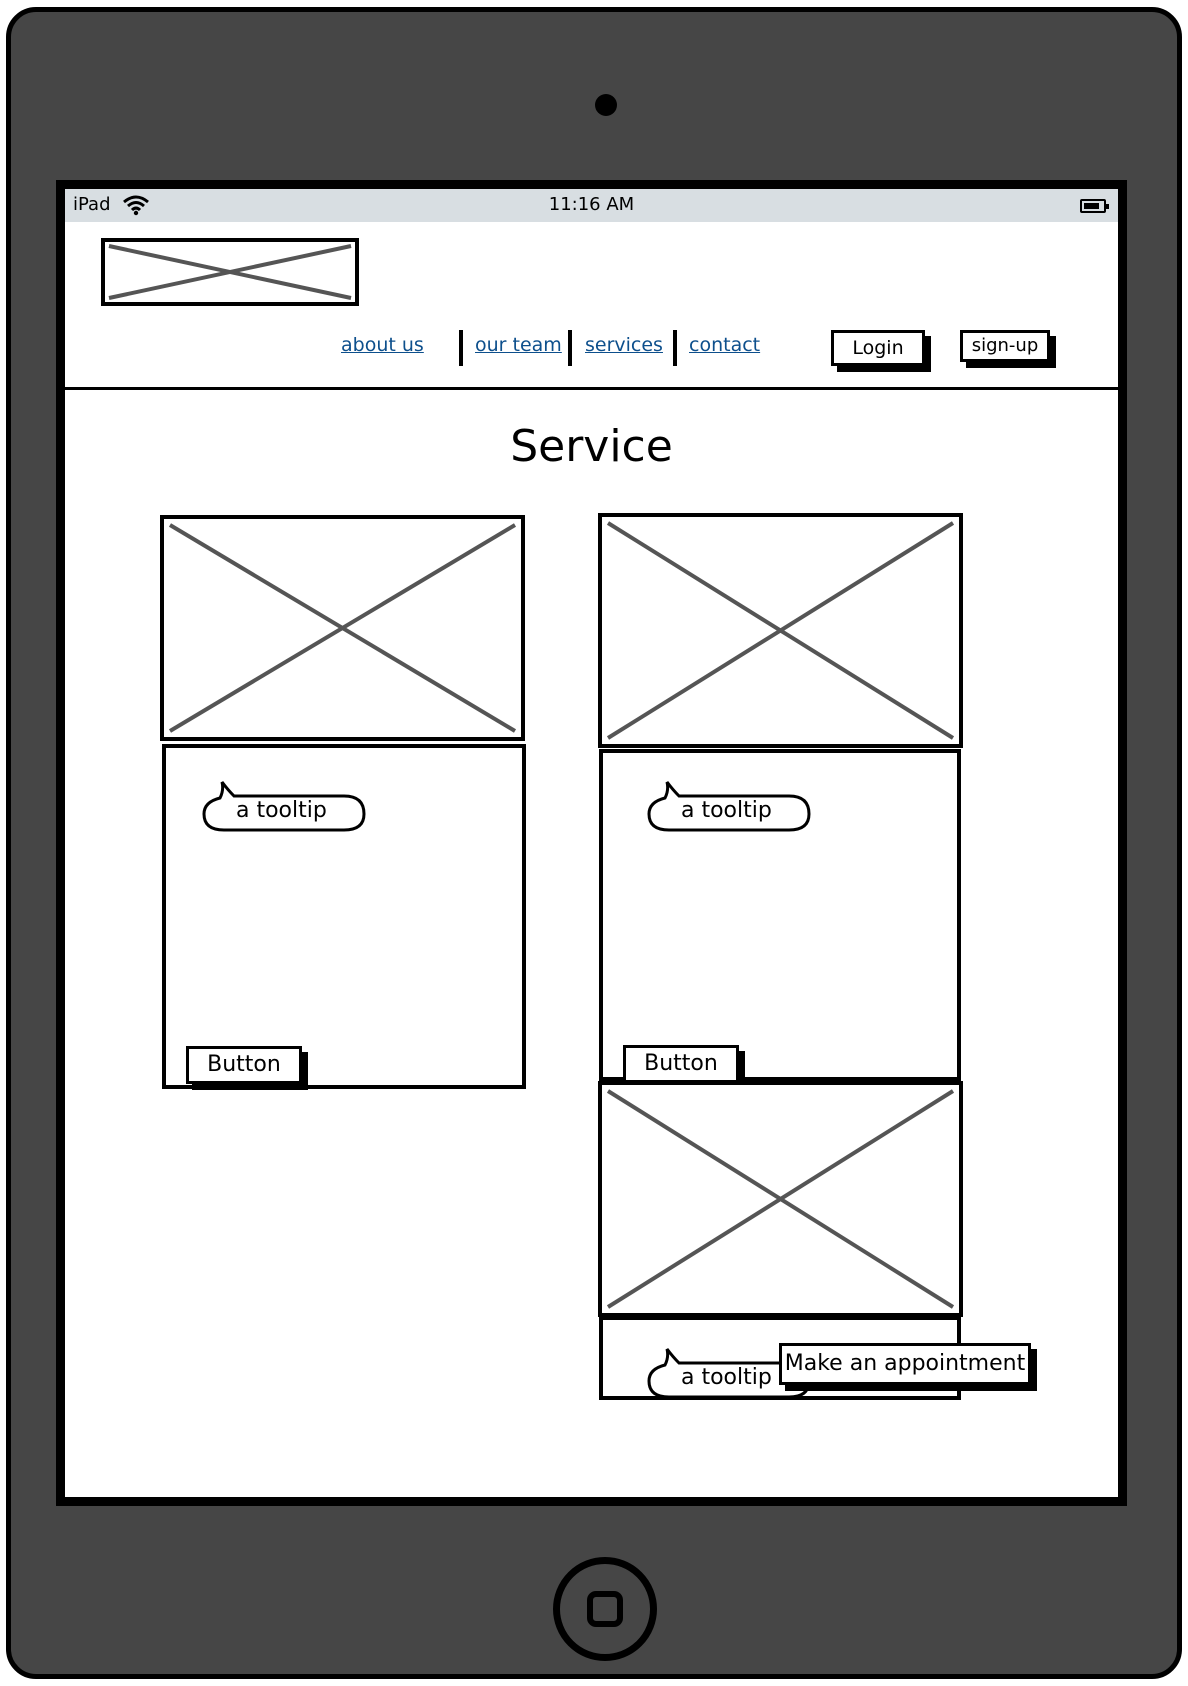 The height and width of the screenshot is (1686, 1188). I want to click on status-bar: iPad 11:16 AM, so click(591, 205).